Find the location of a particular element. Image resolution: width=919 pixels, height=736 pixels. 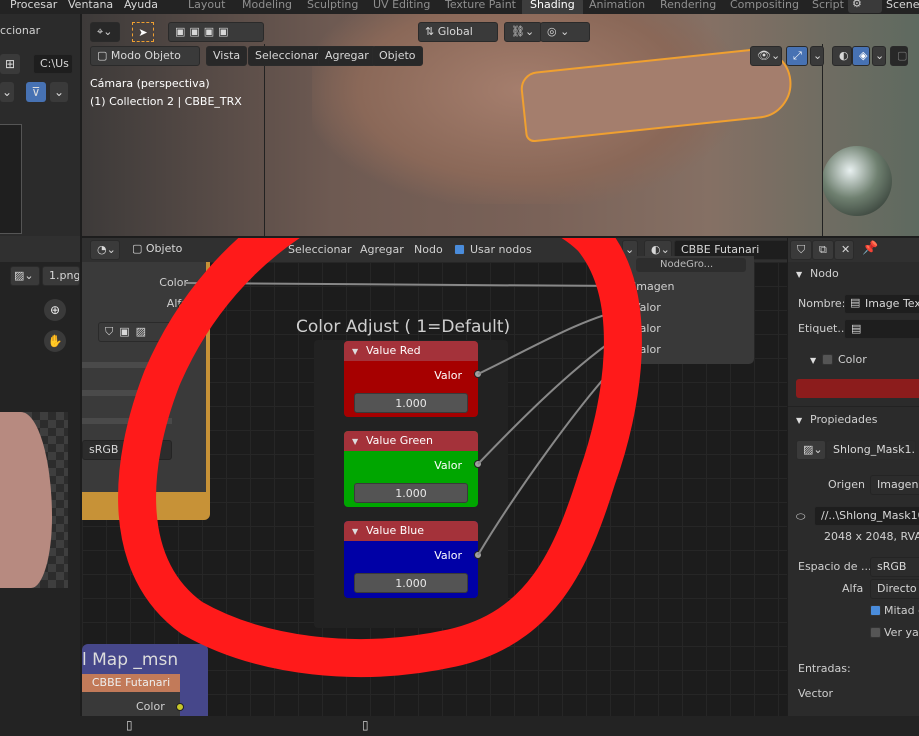

unlink-icon: ✕ is located at coordinates (844, 250).